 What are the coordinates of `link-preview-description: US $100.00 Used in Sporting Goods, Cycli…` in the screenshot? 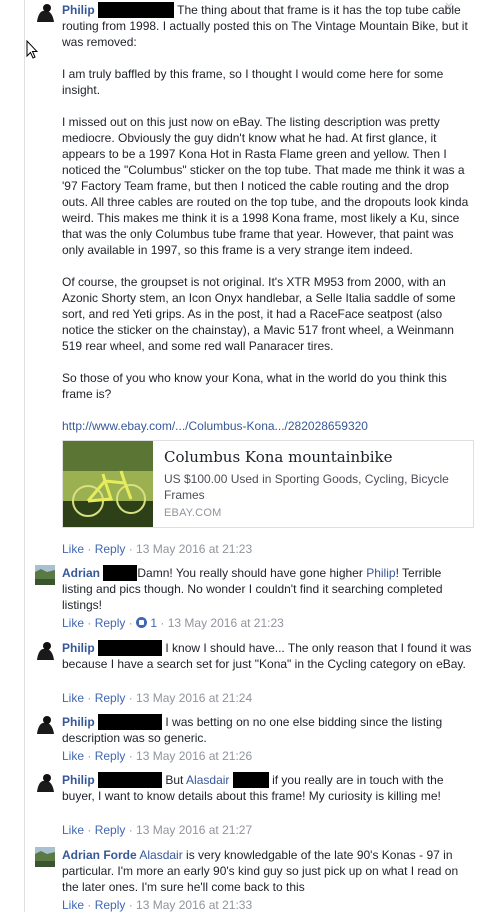 It's located at (306, 487).